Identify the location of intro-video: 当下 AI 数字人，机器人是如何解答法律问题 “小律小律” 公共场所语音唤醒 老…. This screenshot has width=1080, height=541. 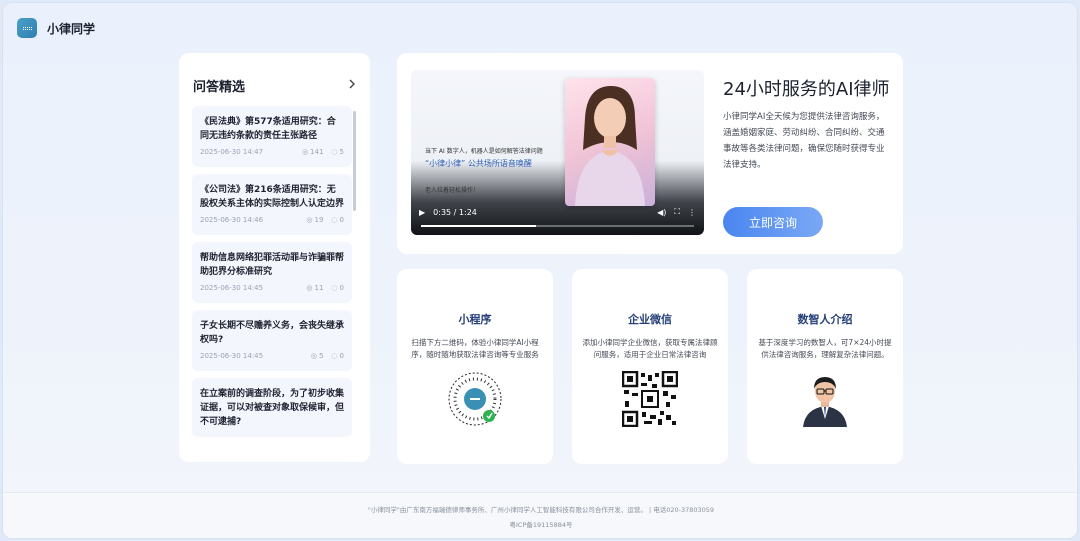
(557, 152).